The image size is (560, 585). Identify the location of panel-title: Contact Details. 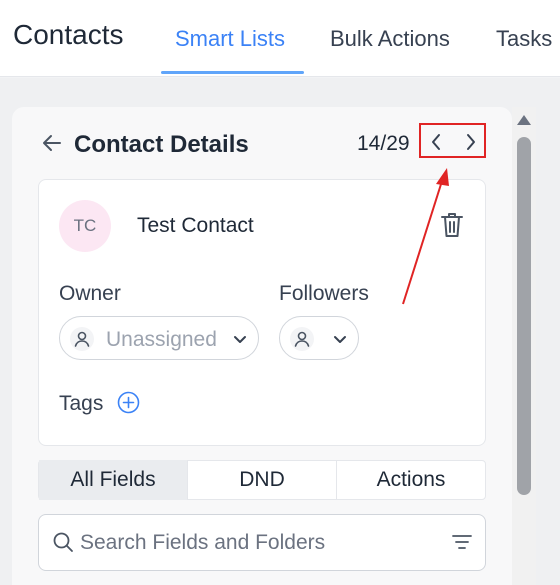
(161, 144).